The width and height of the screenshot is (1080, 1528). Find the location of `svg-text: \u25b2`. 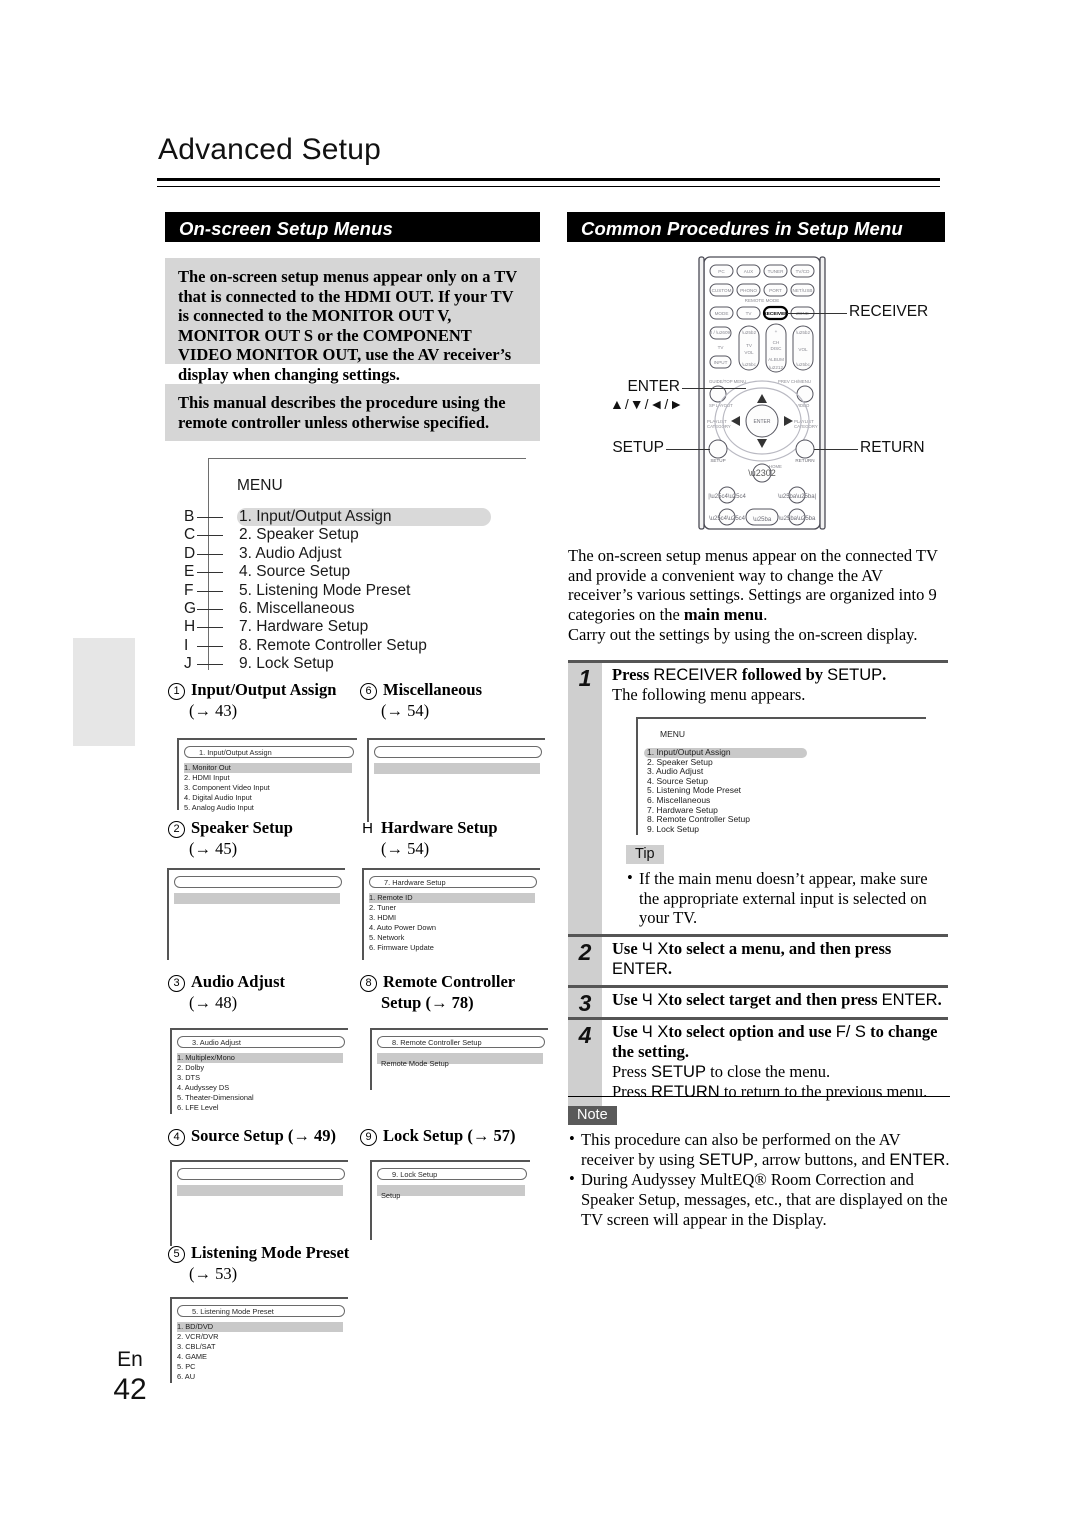

svg-text: \u25b2 is located at coordinates (749, 332).